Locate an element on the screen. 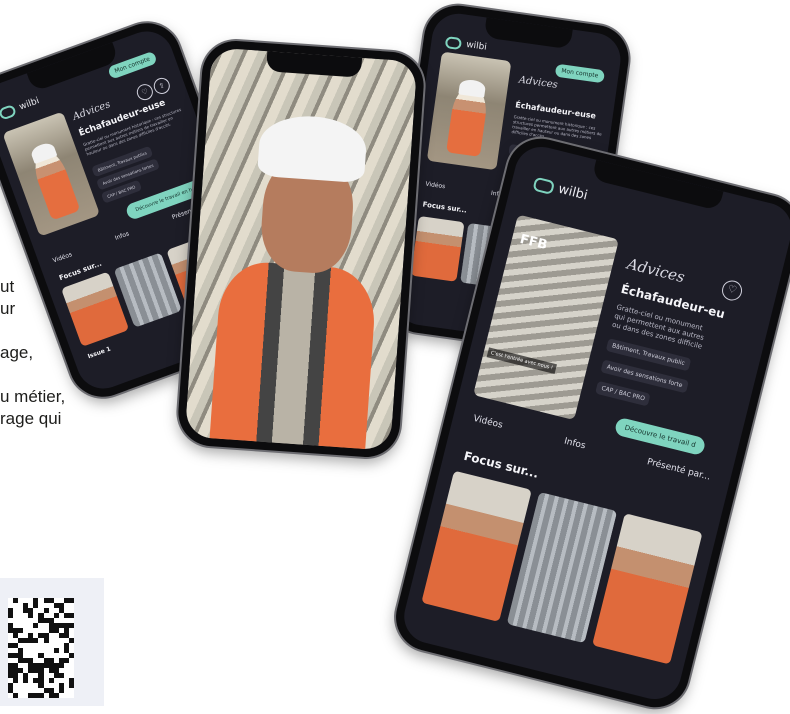  video-thumbnail is located at coordinates (437, 248).